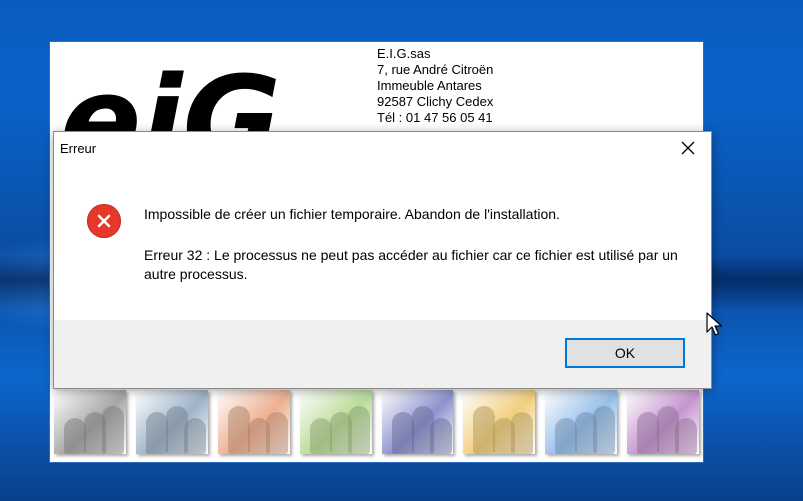 This screenshot has width=803, height=501. What do you see at coordinates (104, 221) in the screenshot?
I see `error-icon` at bounding box center [104, 221].